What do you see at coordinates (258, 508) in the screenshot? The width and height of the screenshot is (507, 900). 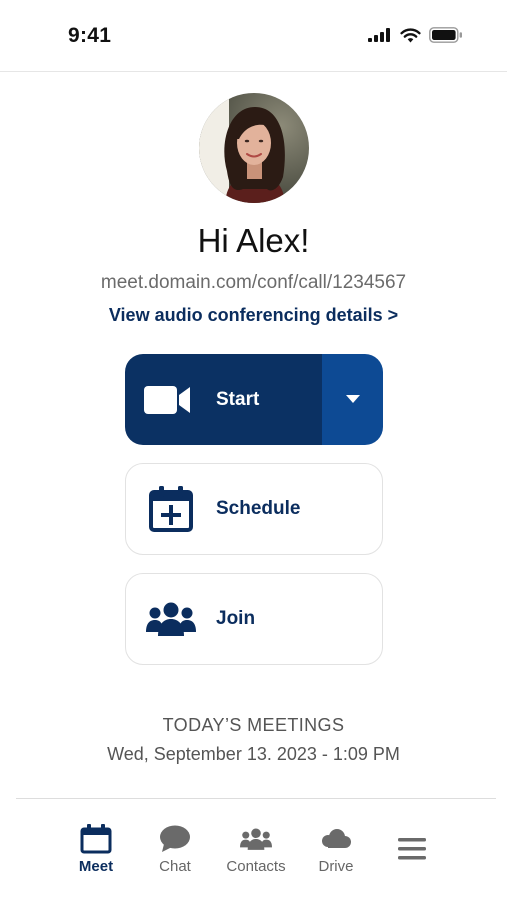 I see `schedule-label: Schedule` at bounding box center [258, 508].